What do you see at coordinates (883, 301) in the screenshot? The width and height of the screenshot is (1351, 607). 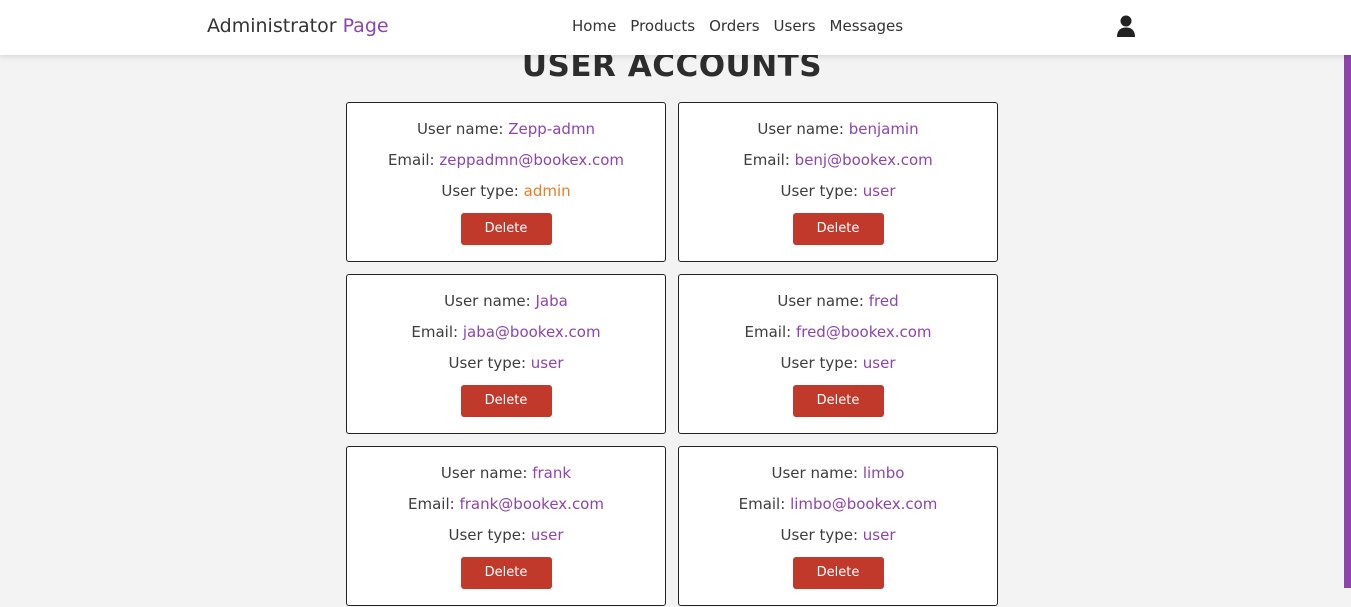 I see `user-name-value: fred` at bounding box center [883, 301].